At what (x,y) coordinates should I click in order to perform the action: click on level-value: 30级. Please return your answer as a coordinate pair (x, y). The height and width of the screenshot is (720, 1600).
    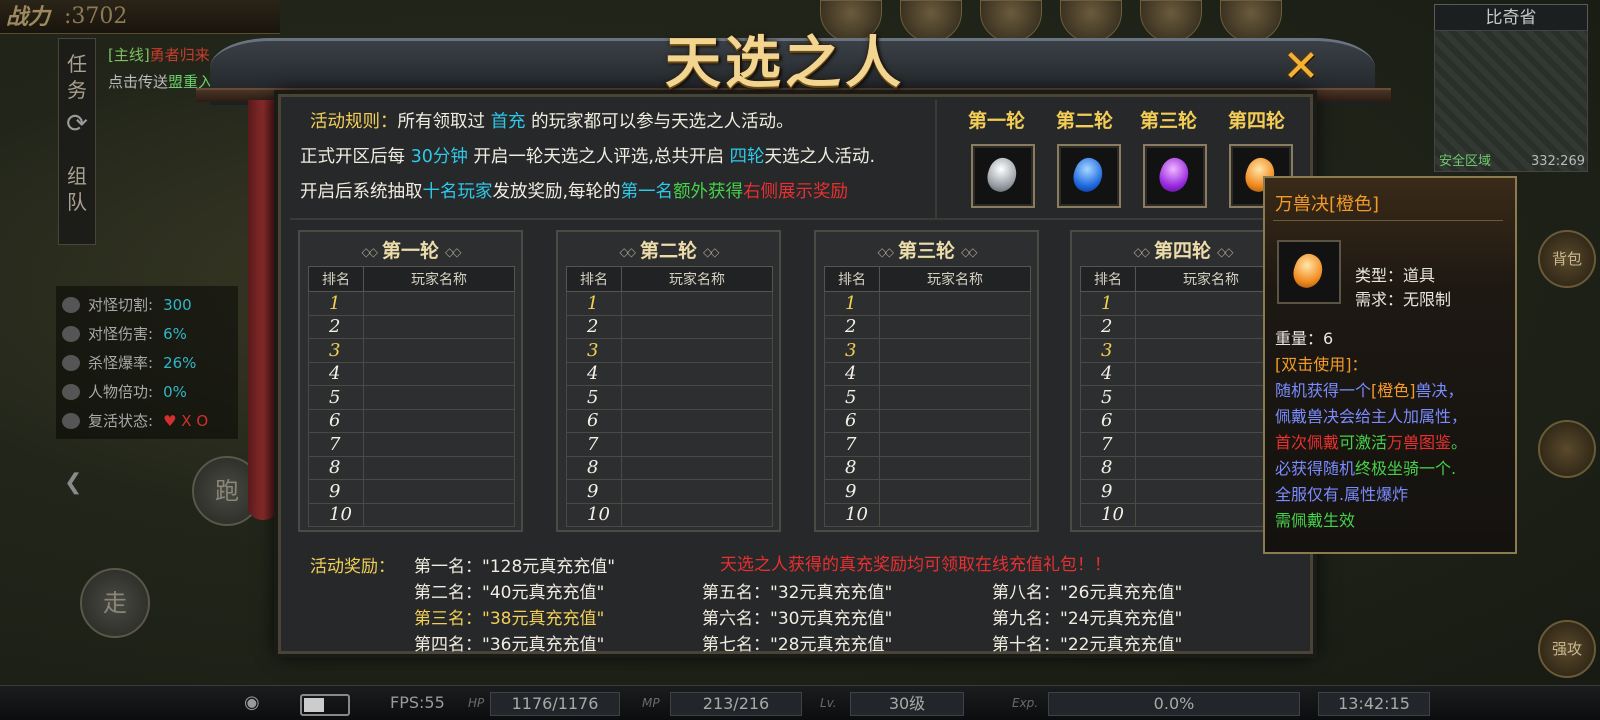
    Looking at the image, I should click on (907, 704).